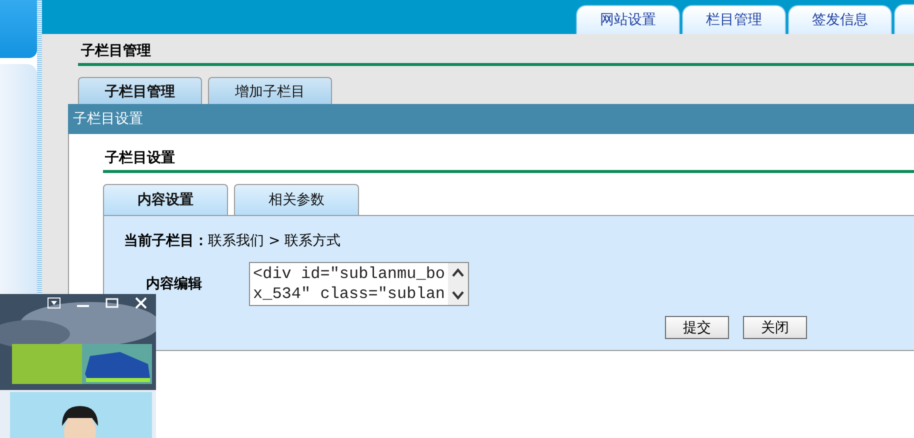 This screenshot has width=914, height=438. What do you see at coordinates (840, 19) in the screenshot?
I see `nav-tab: 签发信息` at bounding box center [840, 19].